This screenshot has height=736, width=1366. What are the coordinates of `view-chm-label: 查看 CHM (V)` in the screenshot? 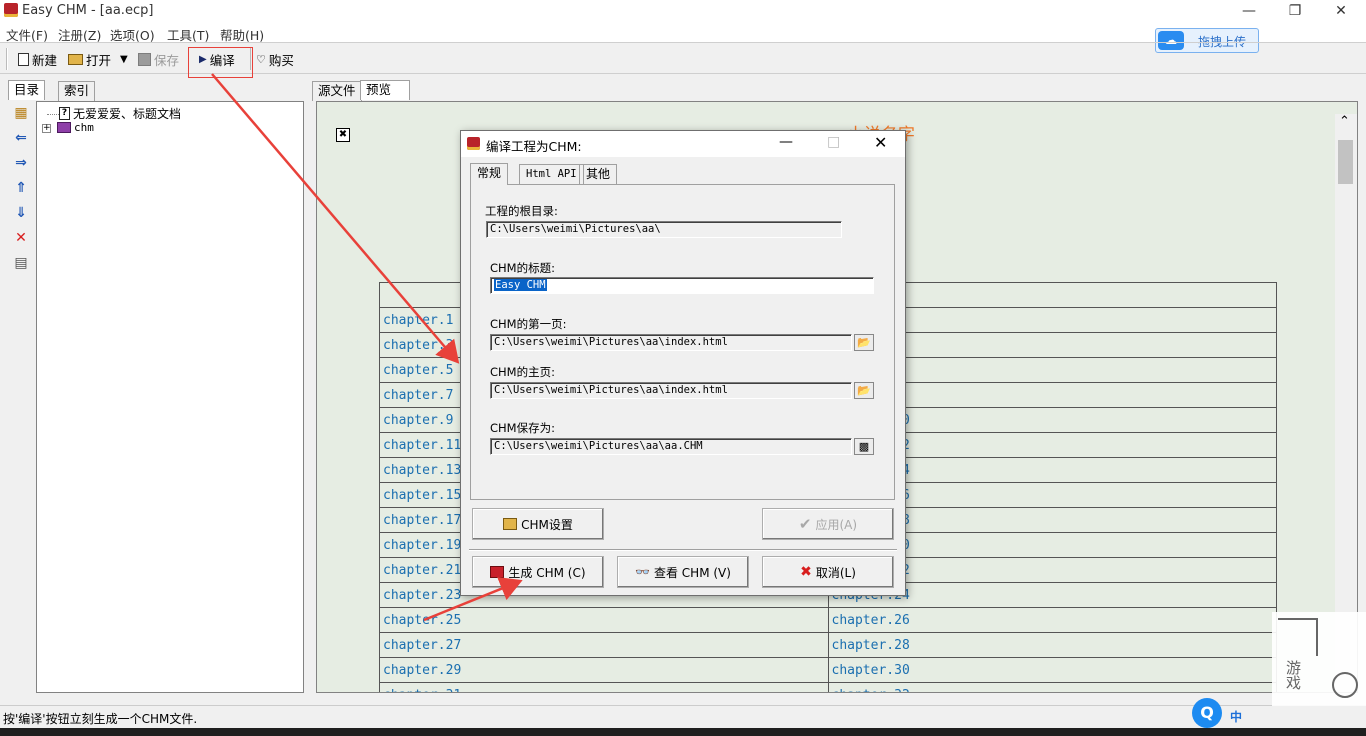 It's located at (692, 572).